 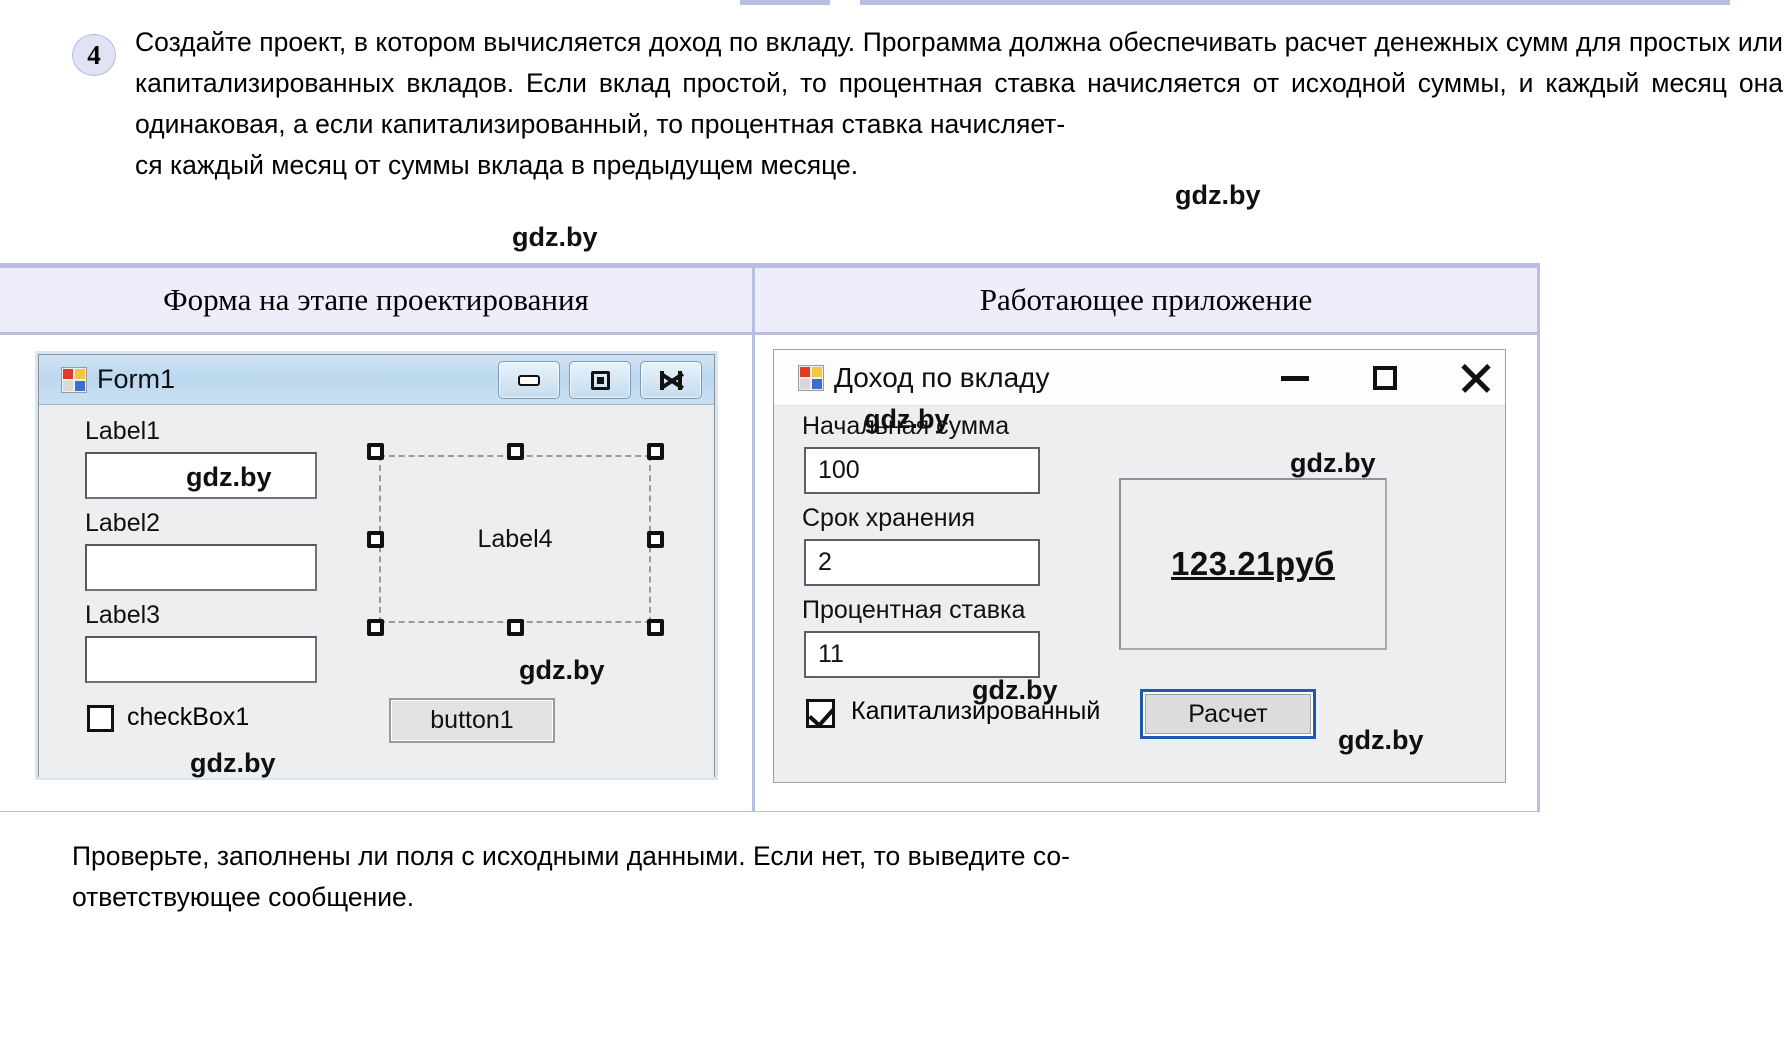 What do you see at coordinates (375, 451) in the screenshot?
I see `resize-handle-nw` at bounding box center [375, 451].